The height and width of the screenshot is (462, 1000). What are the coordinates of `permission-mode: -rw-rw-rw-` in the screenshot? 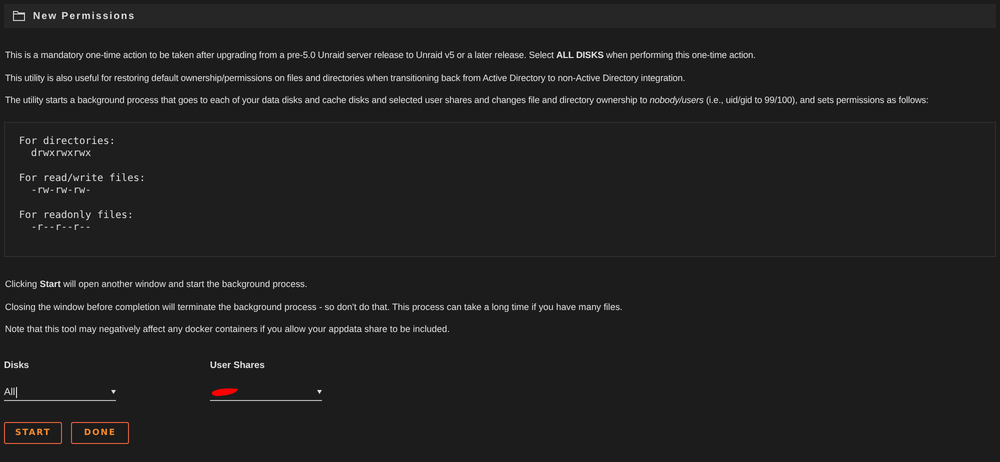 It's located at (61, 191).